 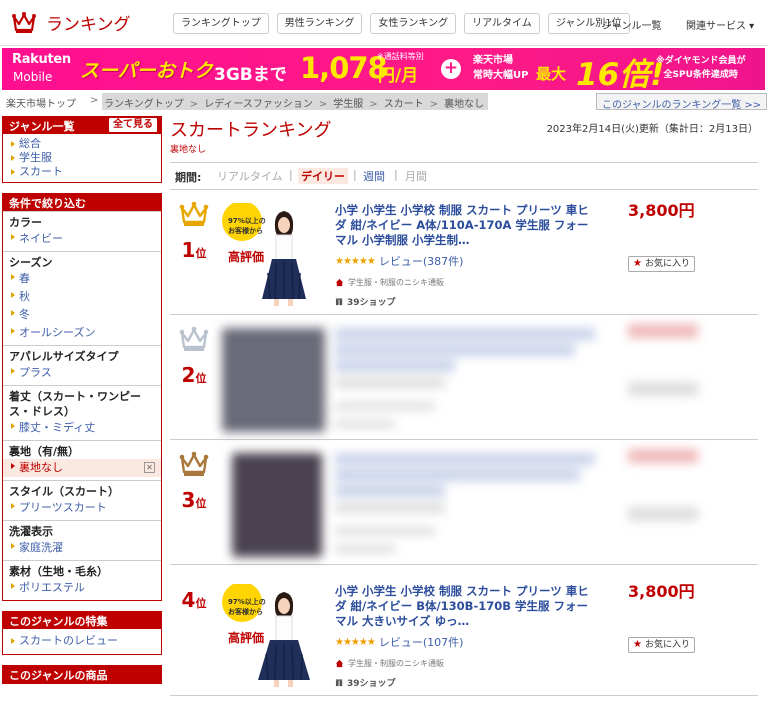 What do you see at coordinates (250, 176) in the screenshot?
I see `period-tab-realtime: リアルタイム` at bounding box center [250, 176].